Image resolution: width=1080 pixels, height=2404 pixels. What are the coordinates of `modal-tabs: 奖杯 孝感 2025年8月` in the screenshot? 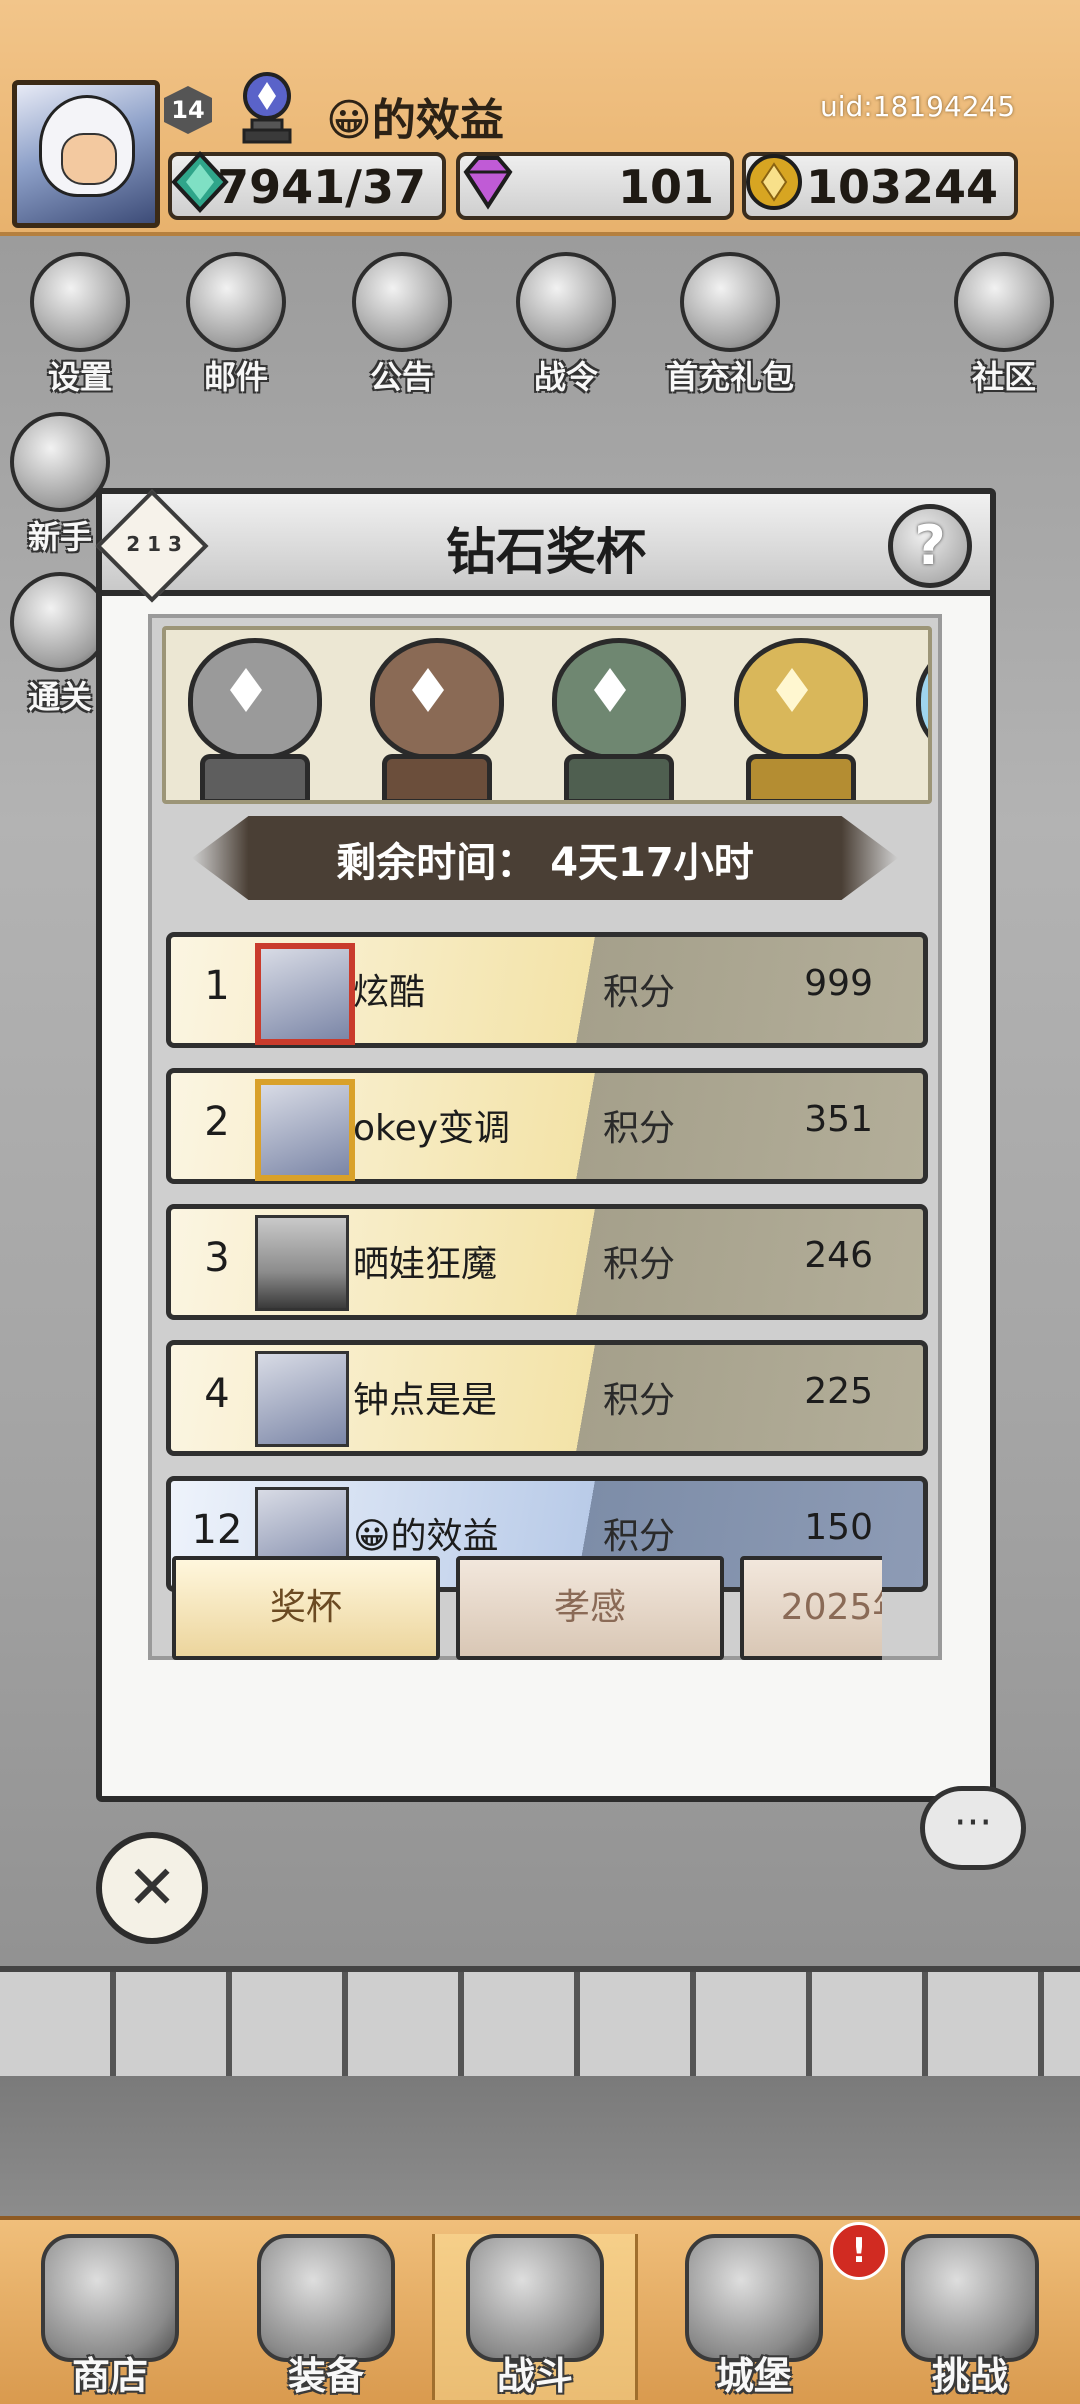 It's located at (502, 1609).